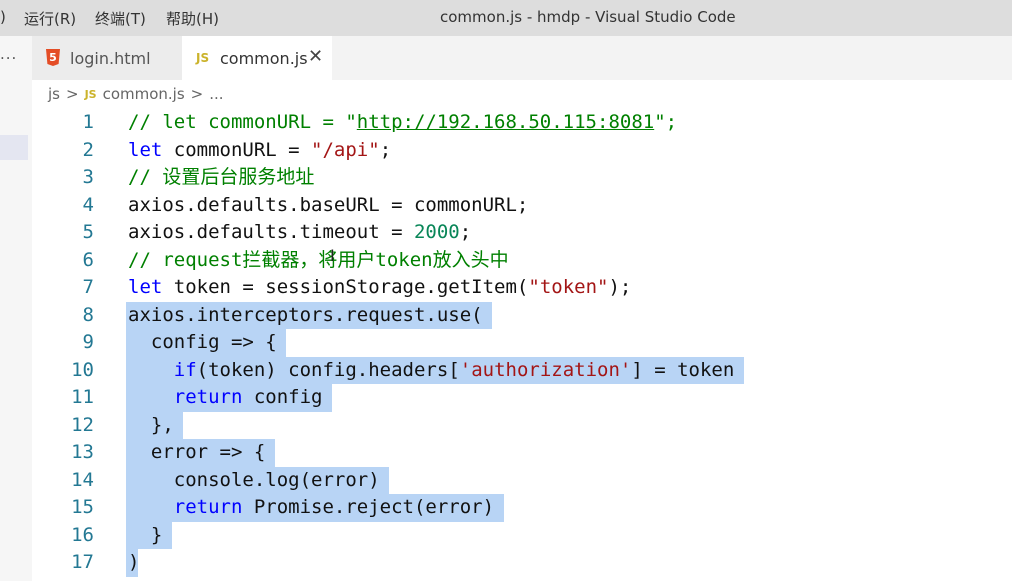  I want to click on code-line: 13 error => {, so click(522, 453).